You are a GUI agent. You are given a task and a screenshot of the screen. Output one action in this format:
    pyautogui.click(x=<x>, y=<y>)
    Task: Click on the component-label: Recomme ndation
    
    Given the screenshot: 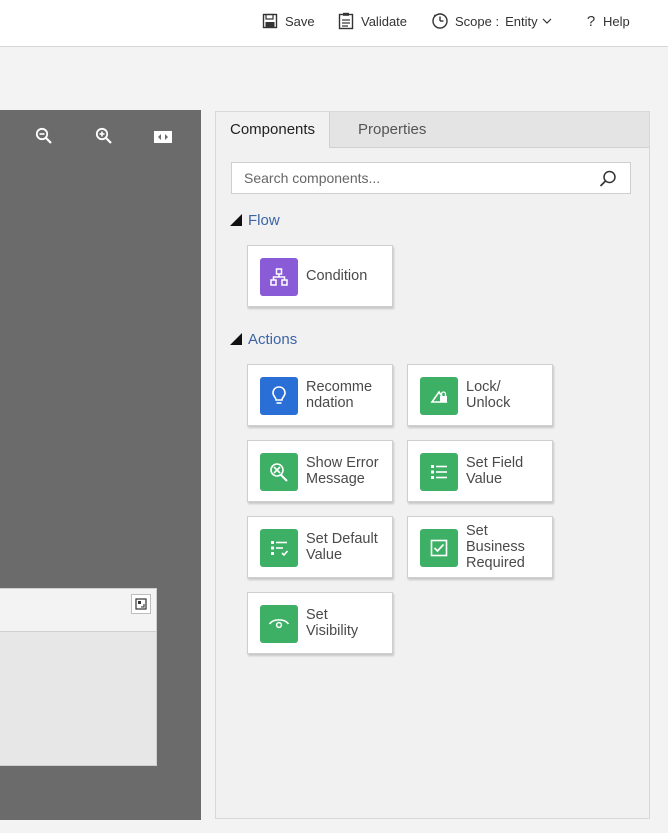 What is the action you would take?
    pyautogui.click(x=339, y=395)
    